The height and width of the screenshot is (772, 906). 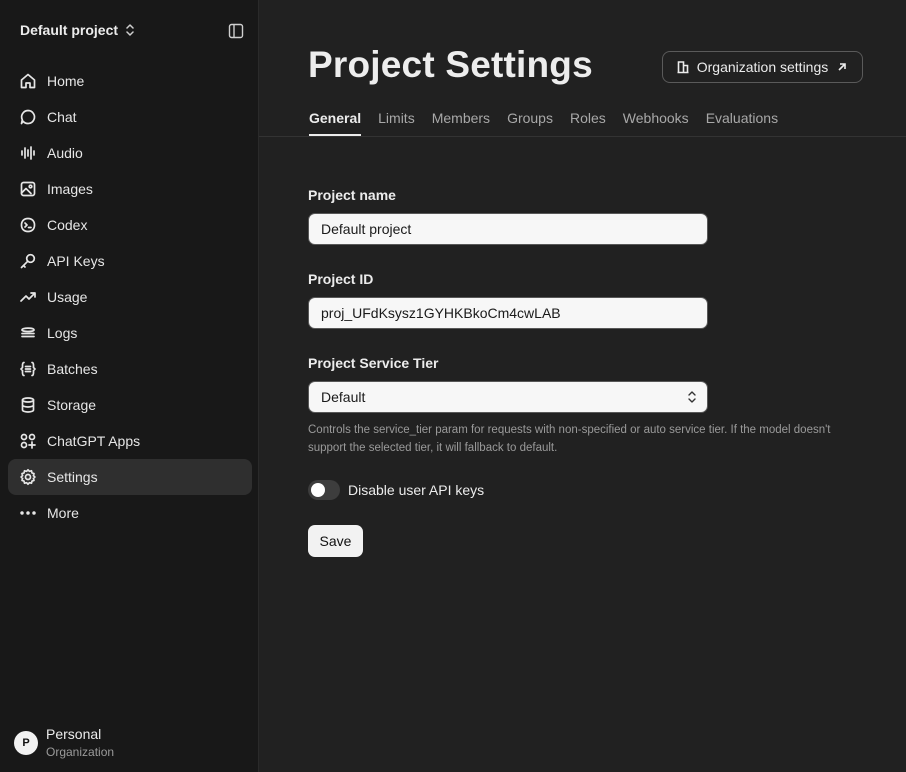 What do you see at coordinates (28, 261) in the screenshot?
I see `key-icon` at bounding box center [28, 261].